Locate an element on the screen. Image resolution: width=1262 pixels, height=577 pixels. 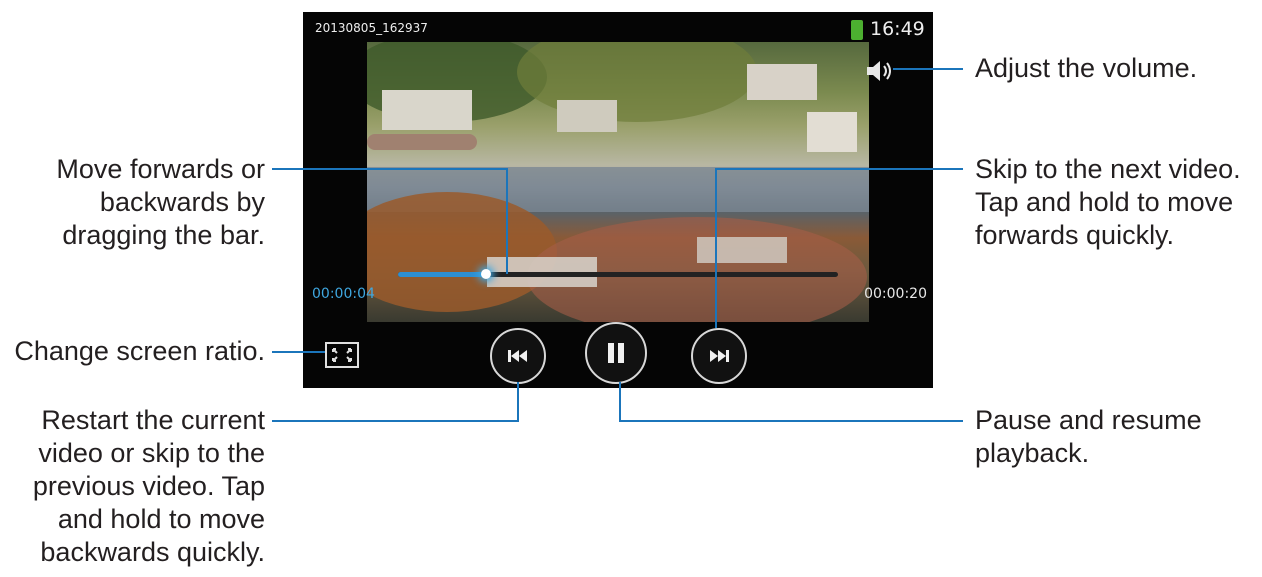
pause-icon is located at coordinates (616, 353).